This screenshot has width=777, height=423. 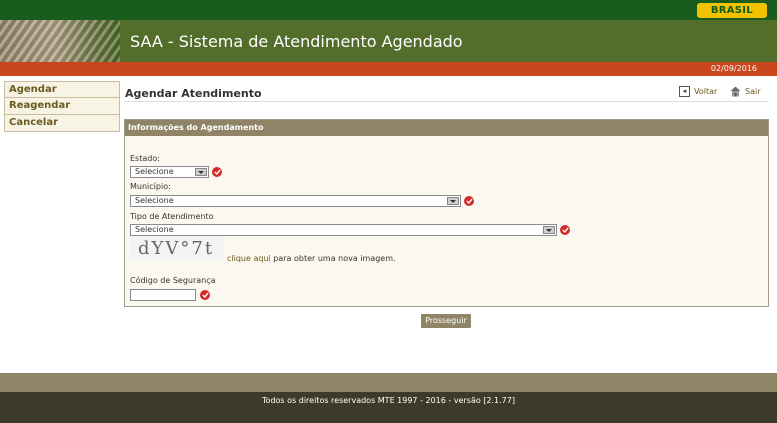 I want to click on codigo-seguranca-input, so click(x=163, y=295).